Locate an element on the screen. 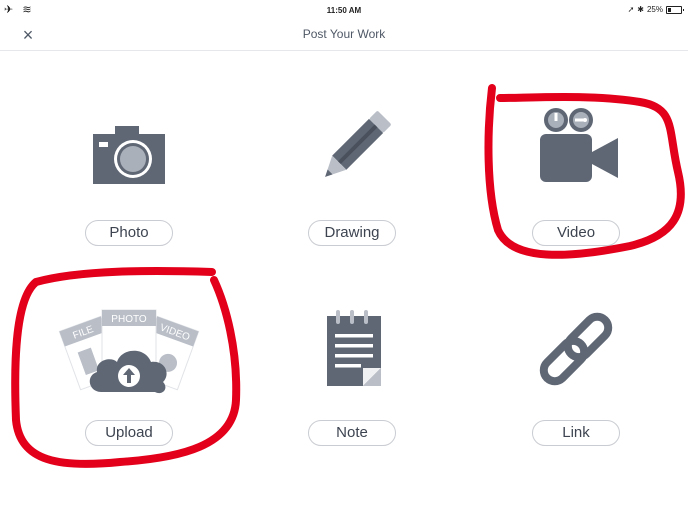 The image size is (688, 523). note-button: Note is located at coordinates (352, 433).